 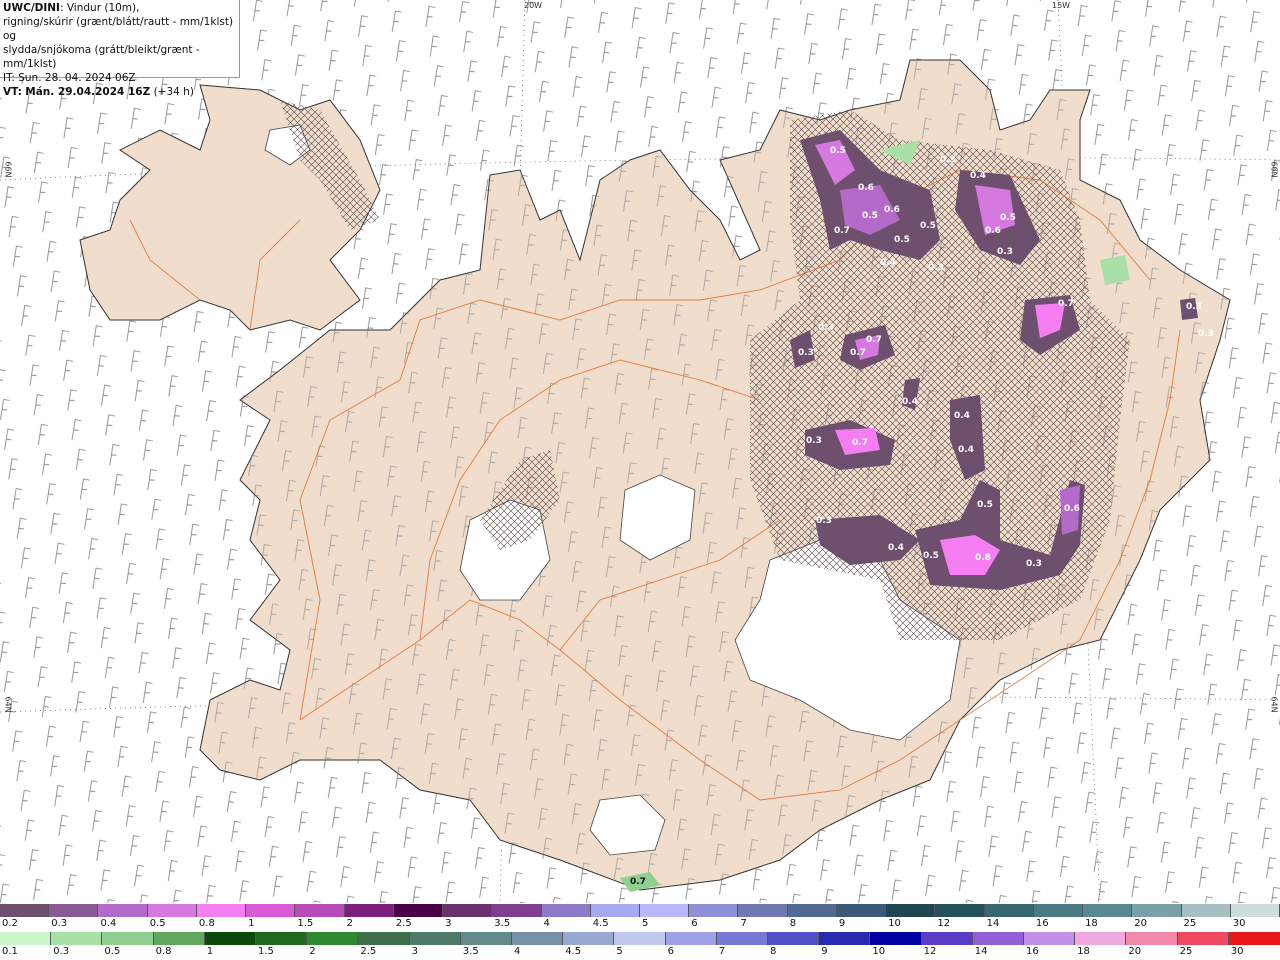 What do you see at coordinates (1274, 169) in the screenshot?
I see `lat-label-66n-right: 66N` at bounding box center [1274, 169].